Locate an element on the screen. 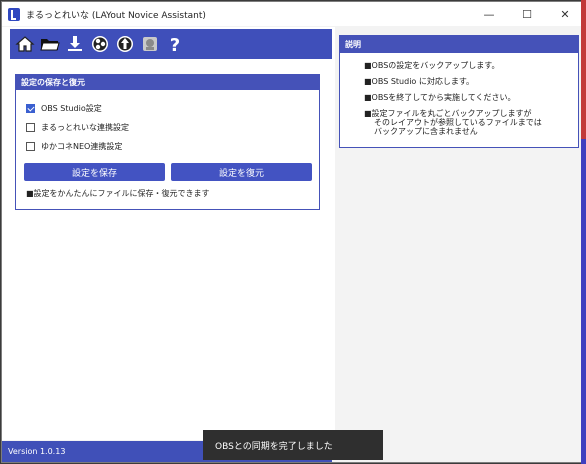  obs-icon is located at coordinates (99, 44).